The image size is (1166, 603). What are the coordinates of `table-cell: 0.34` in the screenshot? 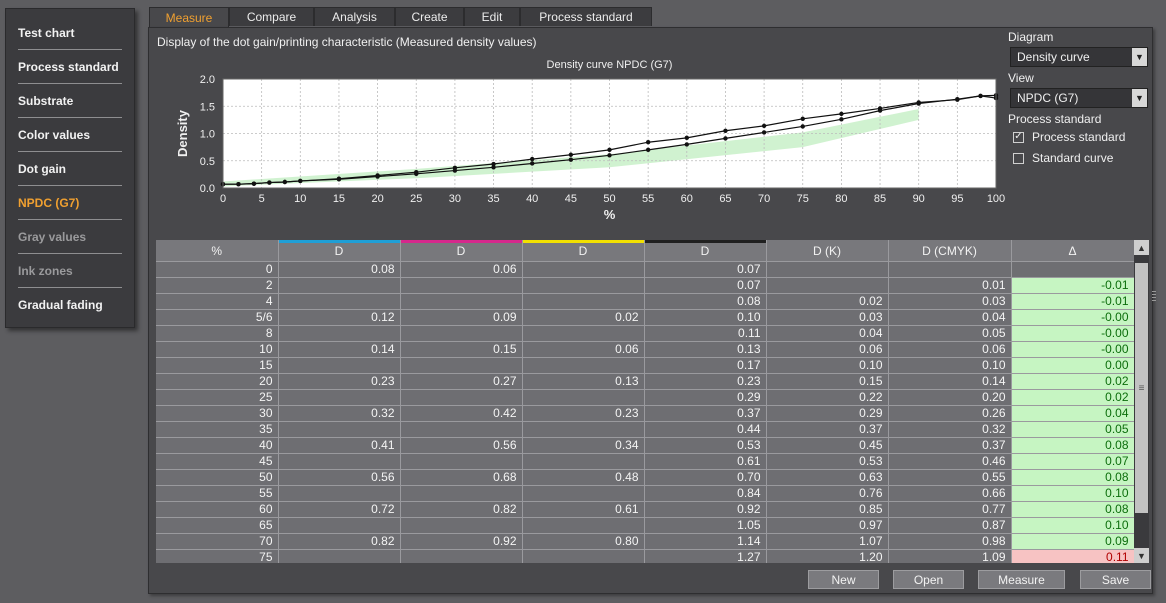 It's located at (583, 445).